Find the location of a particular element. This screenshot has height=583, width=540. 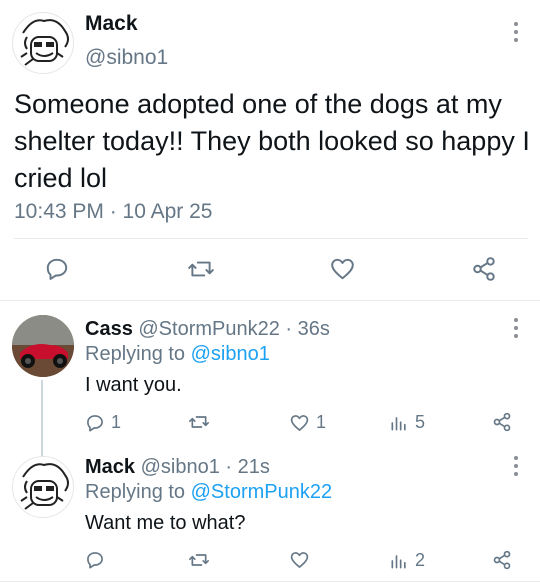

reply-time: · 21s is located at coordinates (247, 467).